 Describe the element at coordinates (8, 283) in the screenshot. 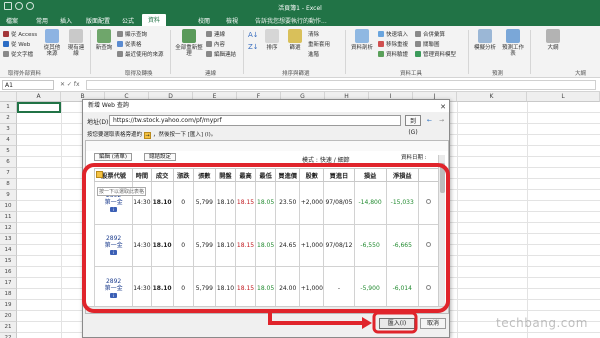

I see `row-header: 17` at that location.